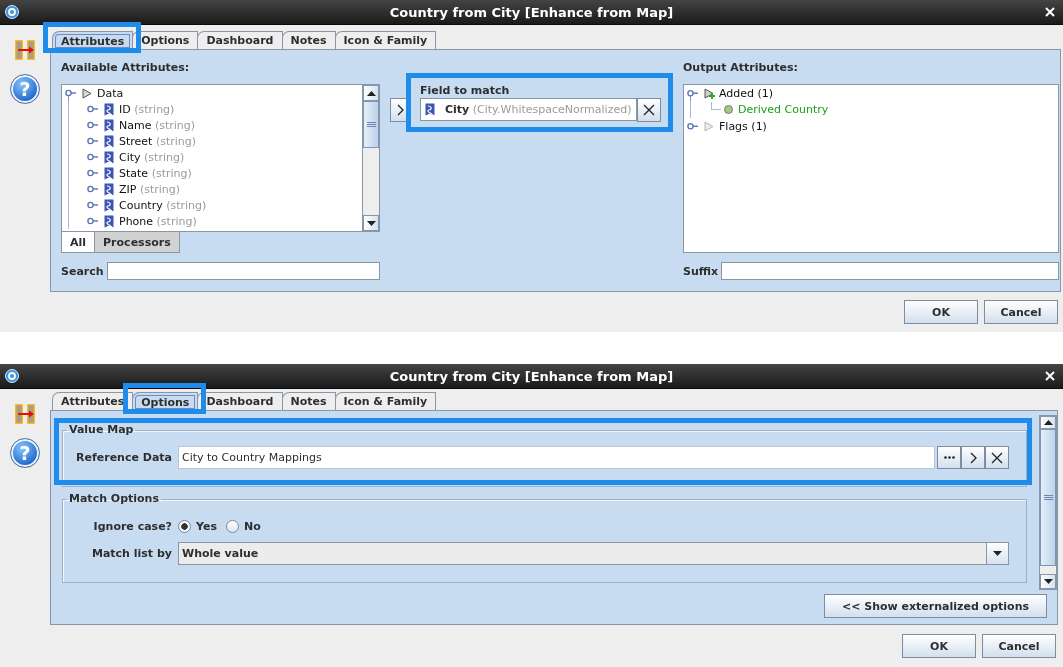 The height and width of the screenshot is (667, 1063). Describe the element at coordinates (163, 205) in the screenshot. I see `tree-item-label: Country (string)` at that location.